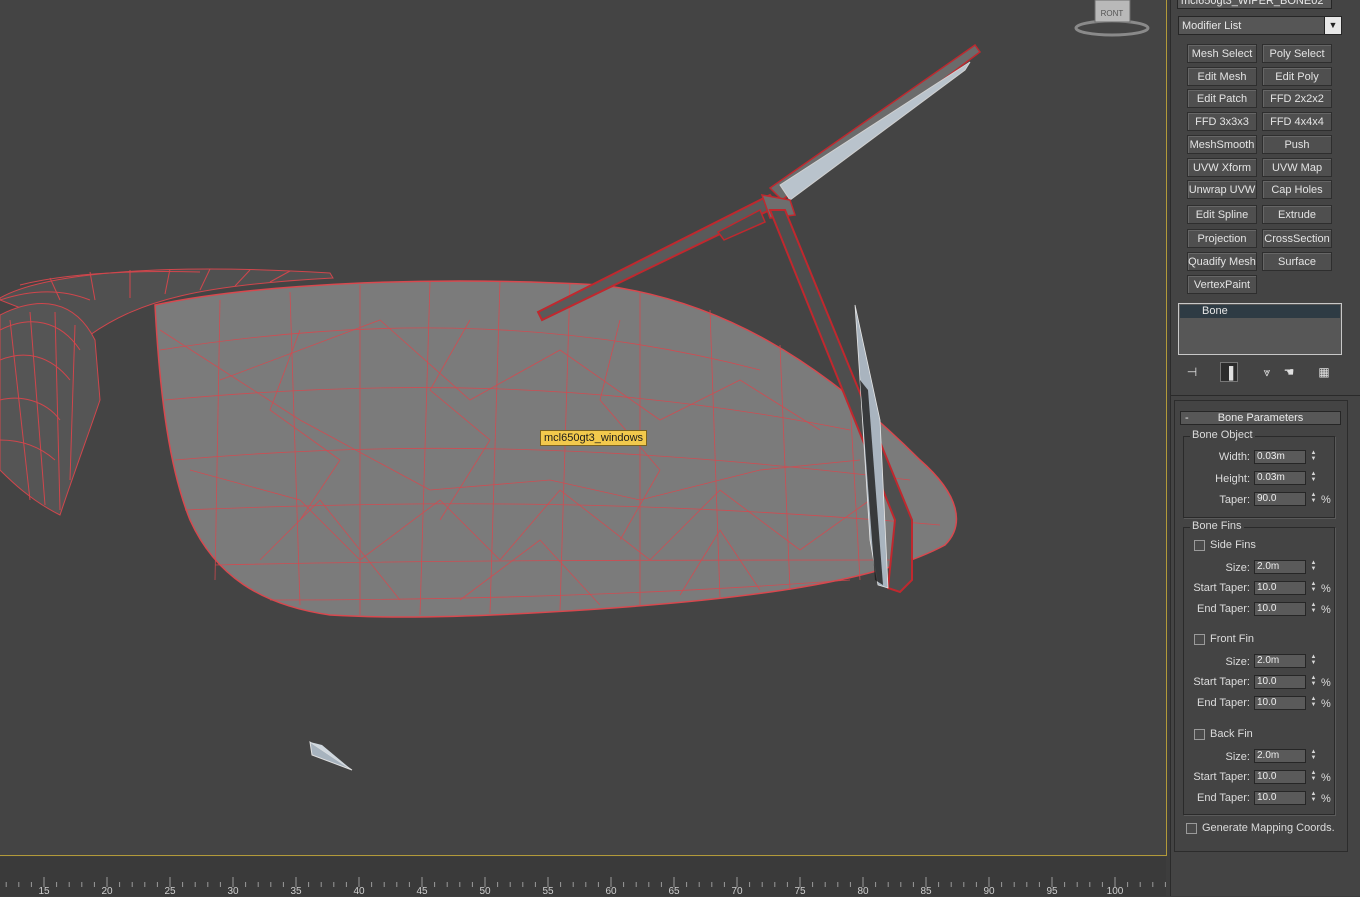  What do you see at coordinates (1199, 545) in the screenshot?
I see `side-fin-checkbox` at bounding box center [1199, 545].